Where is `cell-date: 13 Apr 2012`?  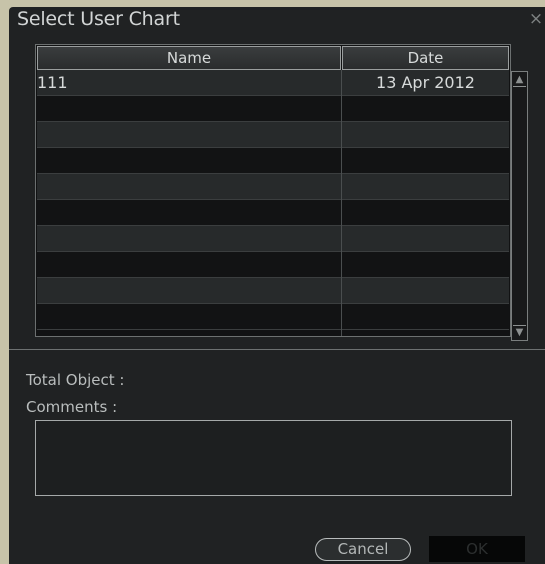
cell-date: 13 Apr 2012 is located at coordinates (425, 82).